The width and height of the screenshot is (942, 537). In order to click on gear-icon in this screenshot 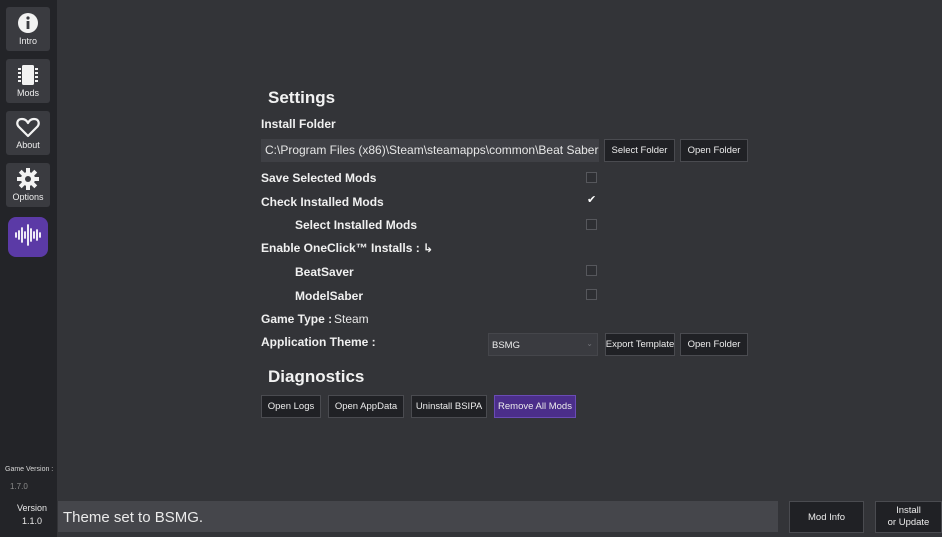, I will do `click(28, 179)`.